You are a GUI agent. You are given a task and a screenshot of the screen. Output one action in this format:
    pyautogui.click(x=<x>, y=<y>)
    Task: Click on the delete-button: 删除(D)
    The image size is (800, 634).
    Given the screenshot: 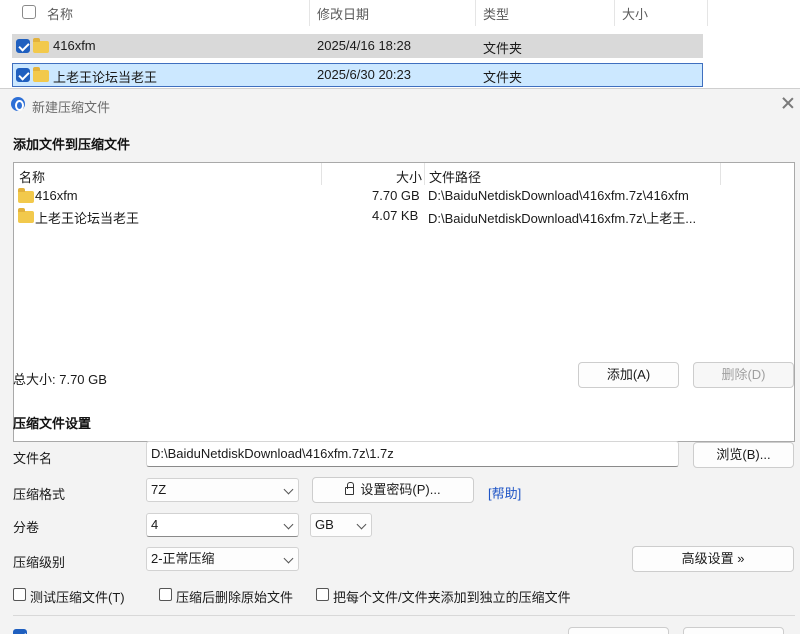 What is the action you would take?
    pyautogui.click(x=743, y=375)
    